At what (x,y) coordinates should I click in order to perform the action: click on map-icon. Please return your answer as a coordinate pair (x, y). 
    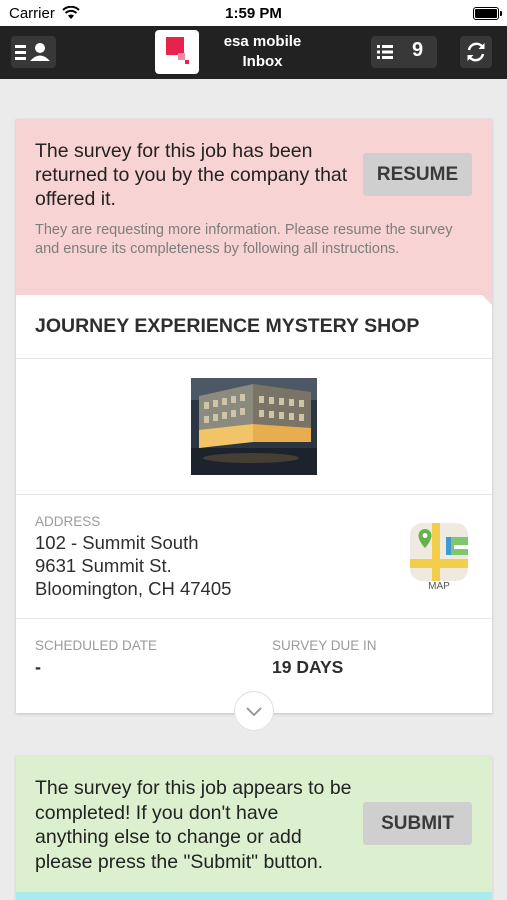
    Looking at the image, I should click on (439, 552).